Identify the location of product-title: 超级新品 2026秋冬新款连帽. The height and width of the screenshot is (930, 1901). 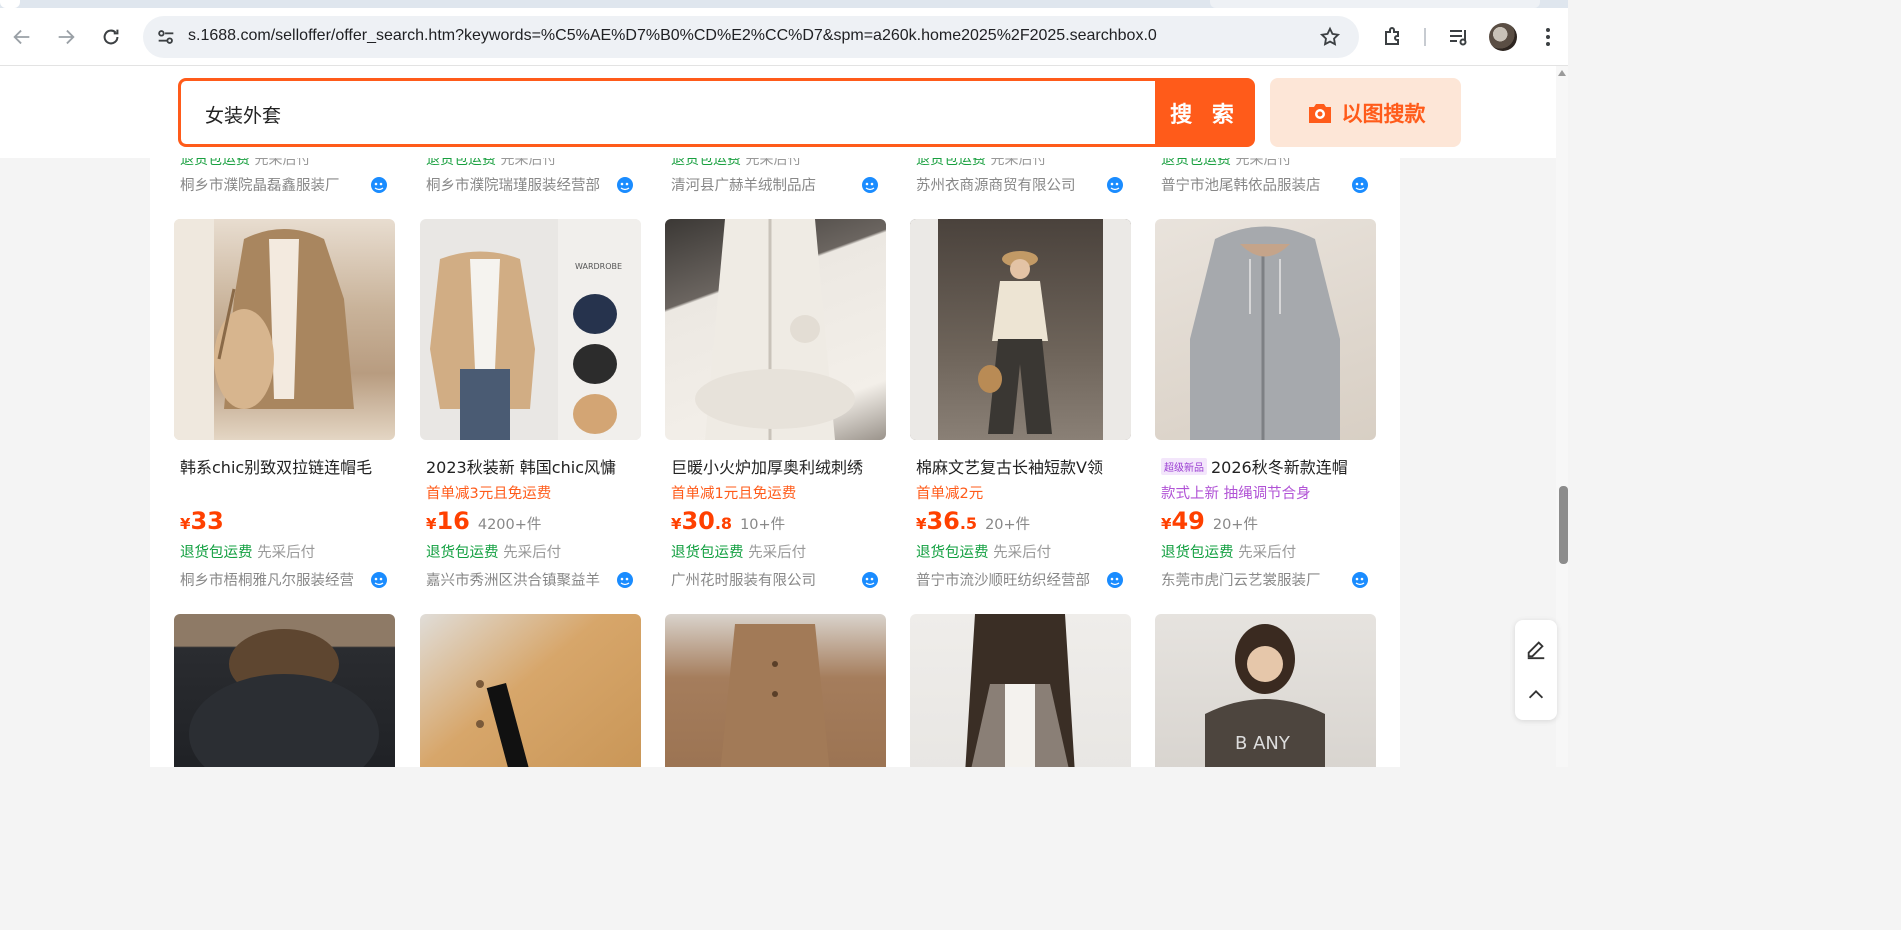
(1267, 466).